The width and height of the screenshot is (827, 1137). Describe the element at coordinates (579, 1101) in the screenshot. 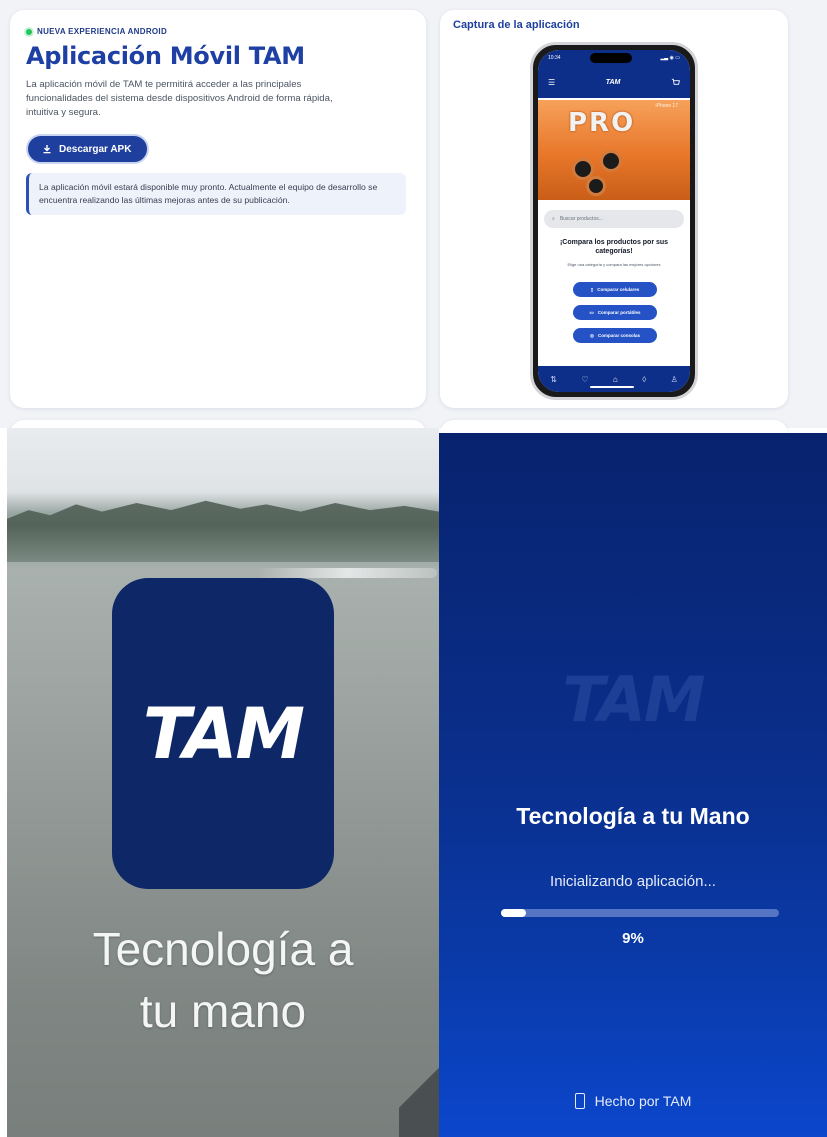

I see `phone-icon` at that location.